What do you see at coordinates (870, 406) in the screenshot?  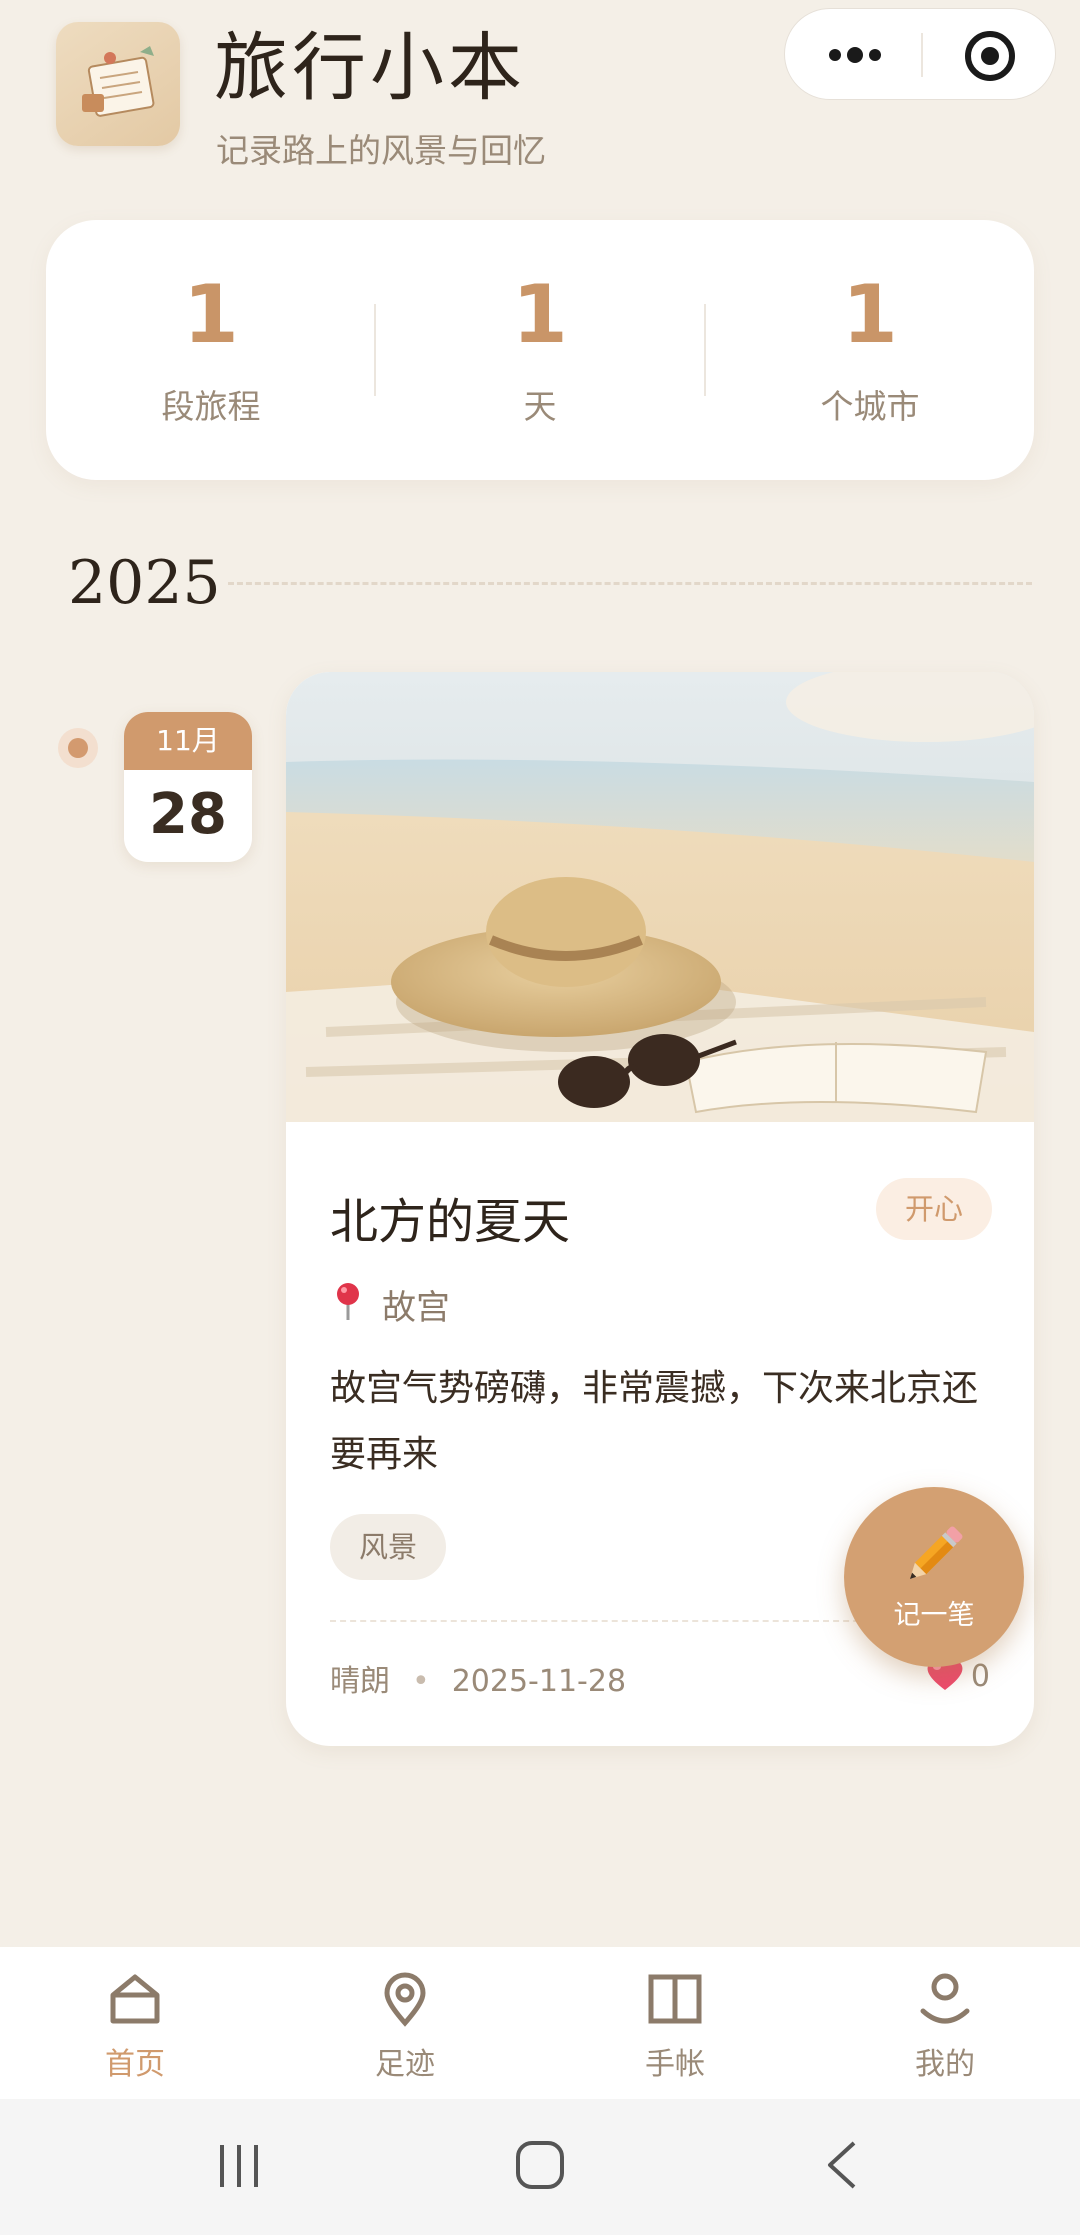 I see `stat-cities-label: 个城市` at bounding box center [870, 406].